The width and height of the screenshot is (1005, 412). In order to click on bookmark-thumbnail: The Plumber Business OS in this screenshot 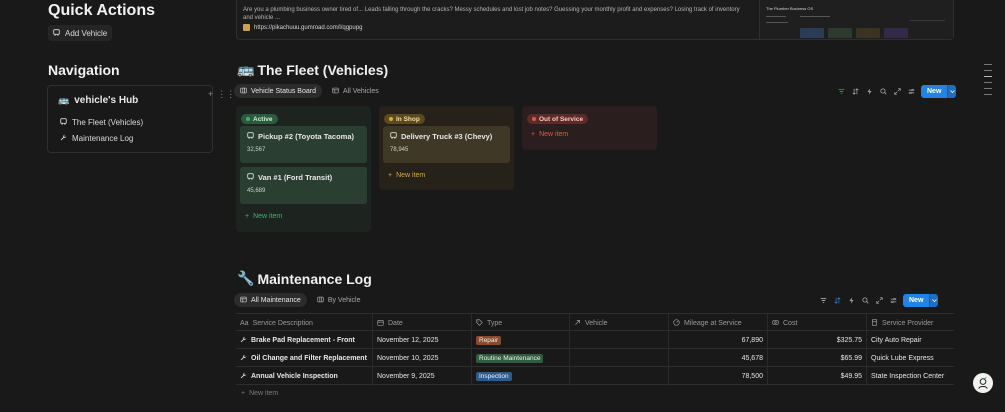, I will do `click(856, 19)`.